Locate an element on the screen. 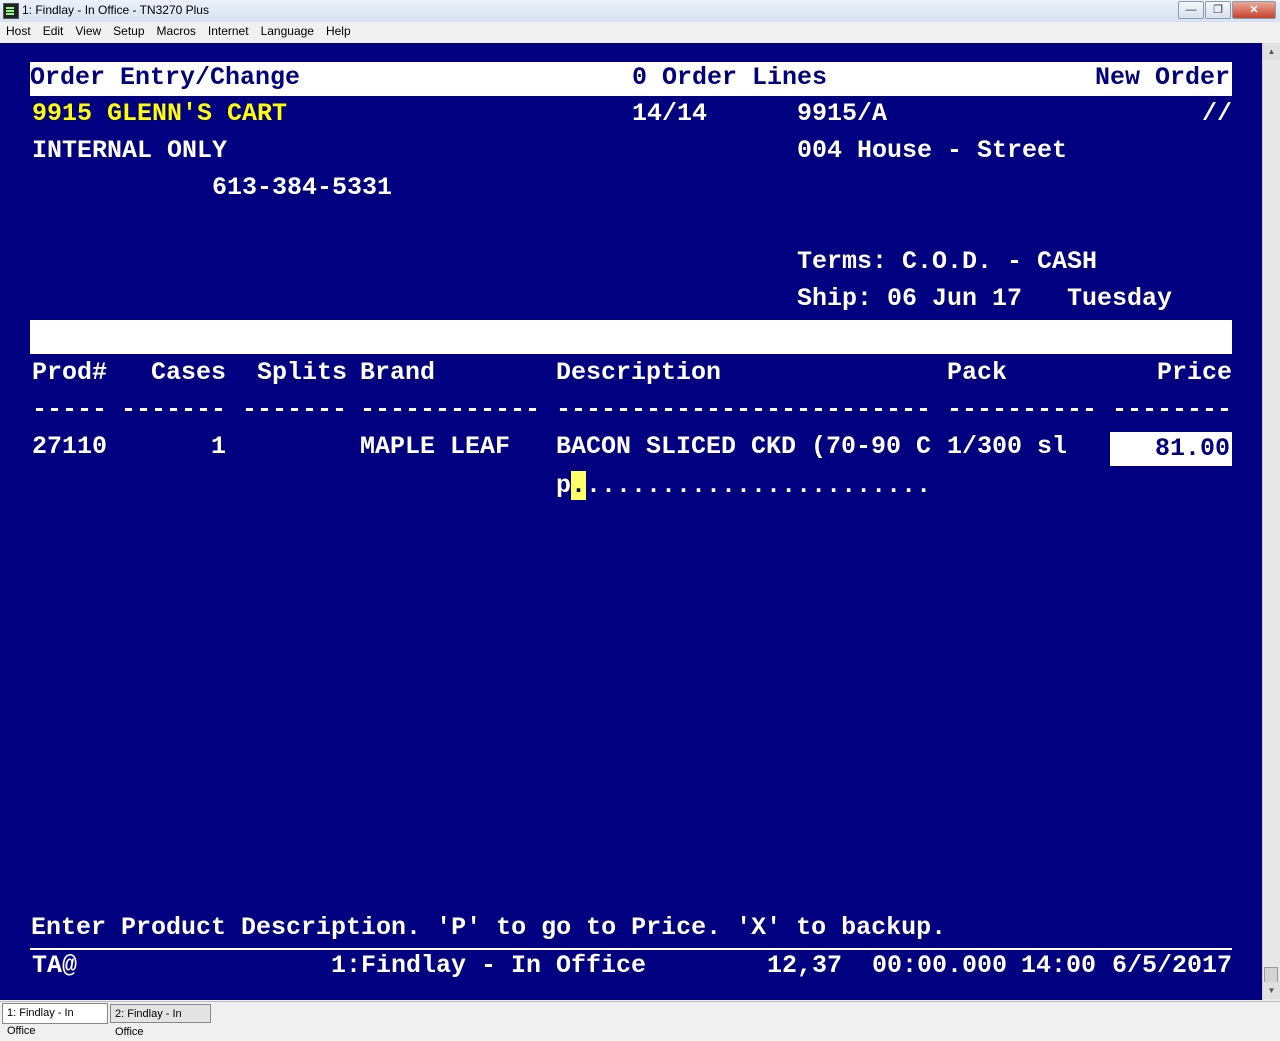 The width and height of the screenshot is (1280, 1041). col-prod: Prod# is located at coordinates (70, 372).